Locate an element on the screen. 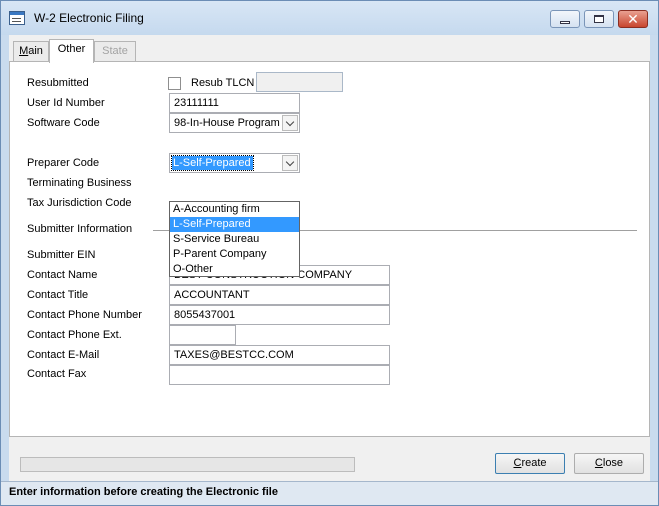 This screenshot has width=659, height=506. contact-fax-field is located at coordinates (279, 375).